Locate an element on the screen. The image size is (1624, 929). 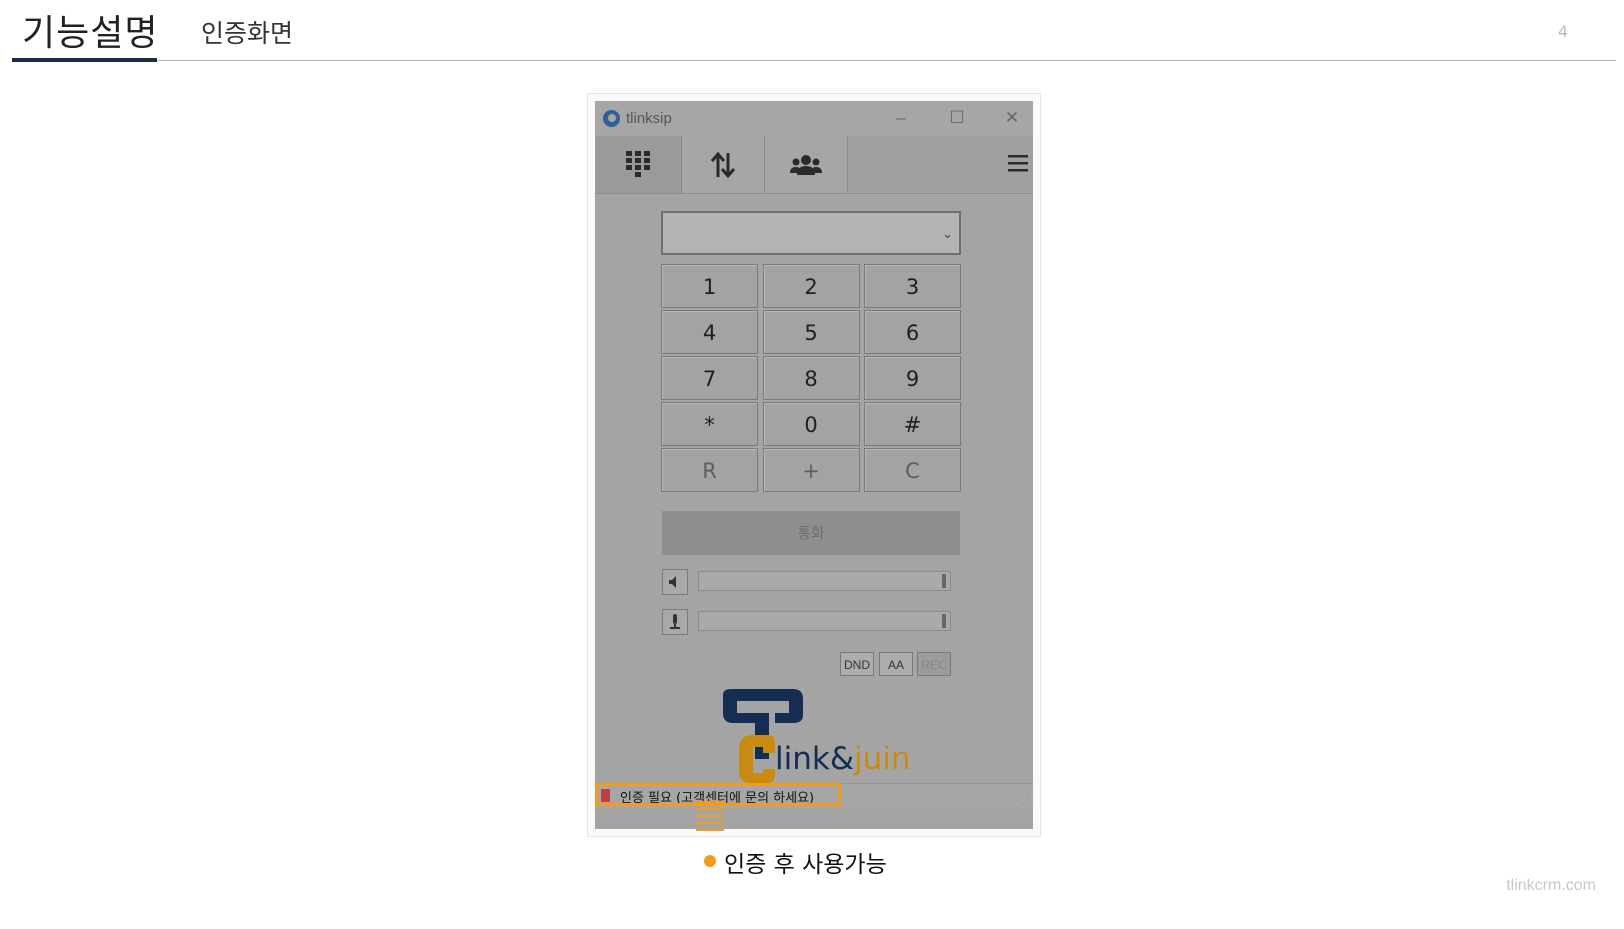
dnd-button: DND is located at coordinates (857, 664).